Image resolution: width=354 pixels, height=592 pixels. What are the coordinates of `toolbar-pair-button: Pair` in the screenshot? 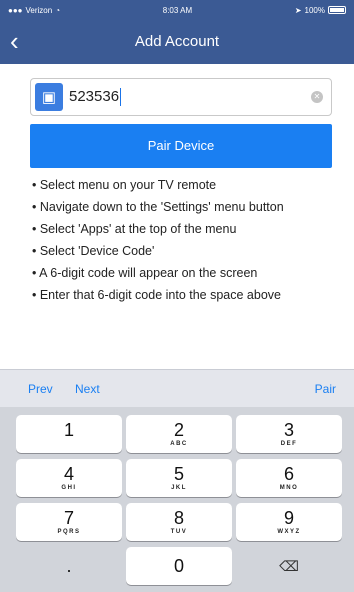 It's located at (325, 389).